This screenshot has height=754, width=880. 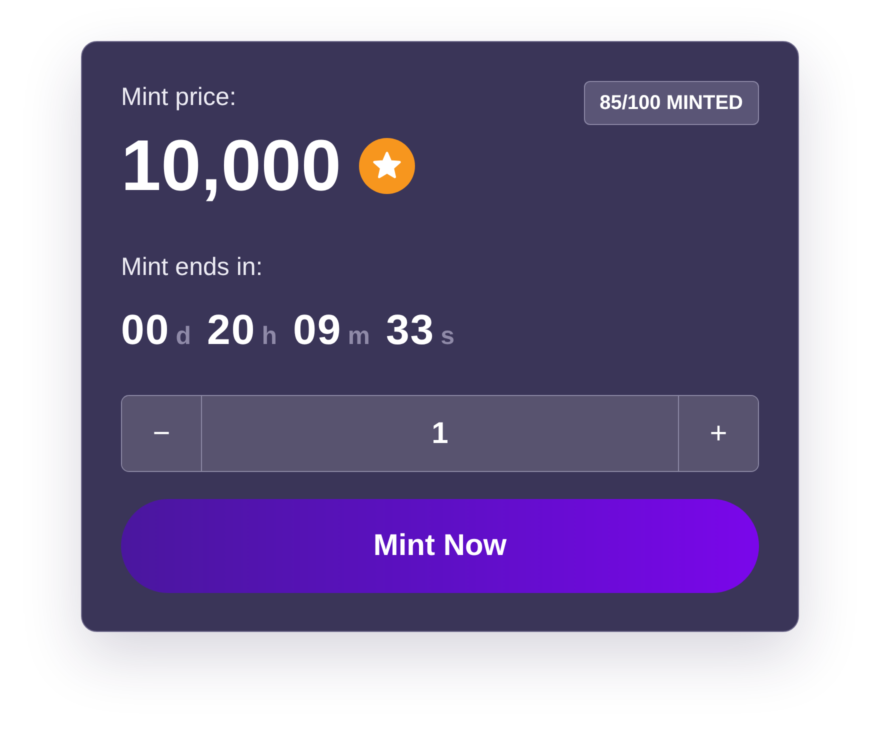 What do you see at coordinates (231, 166) in the screenshot?
I see `price-amount: 10,000` at bounding box center [231, 166].